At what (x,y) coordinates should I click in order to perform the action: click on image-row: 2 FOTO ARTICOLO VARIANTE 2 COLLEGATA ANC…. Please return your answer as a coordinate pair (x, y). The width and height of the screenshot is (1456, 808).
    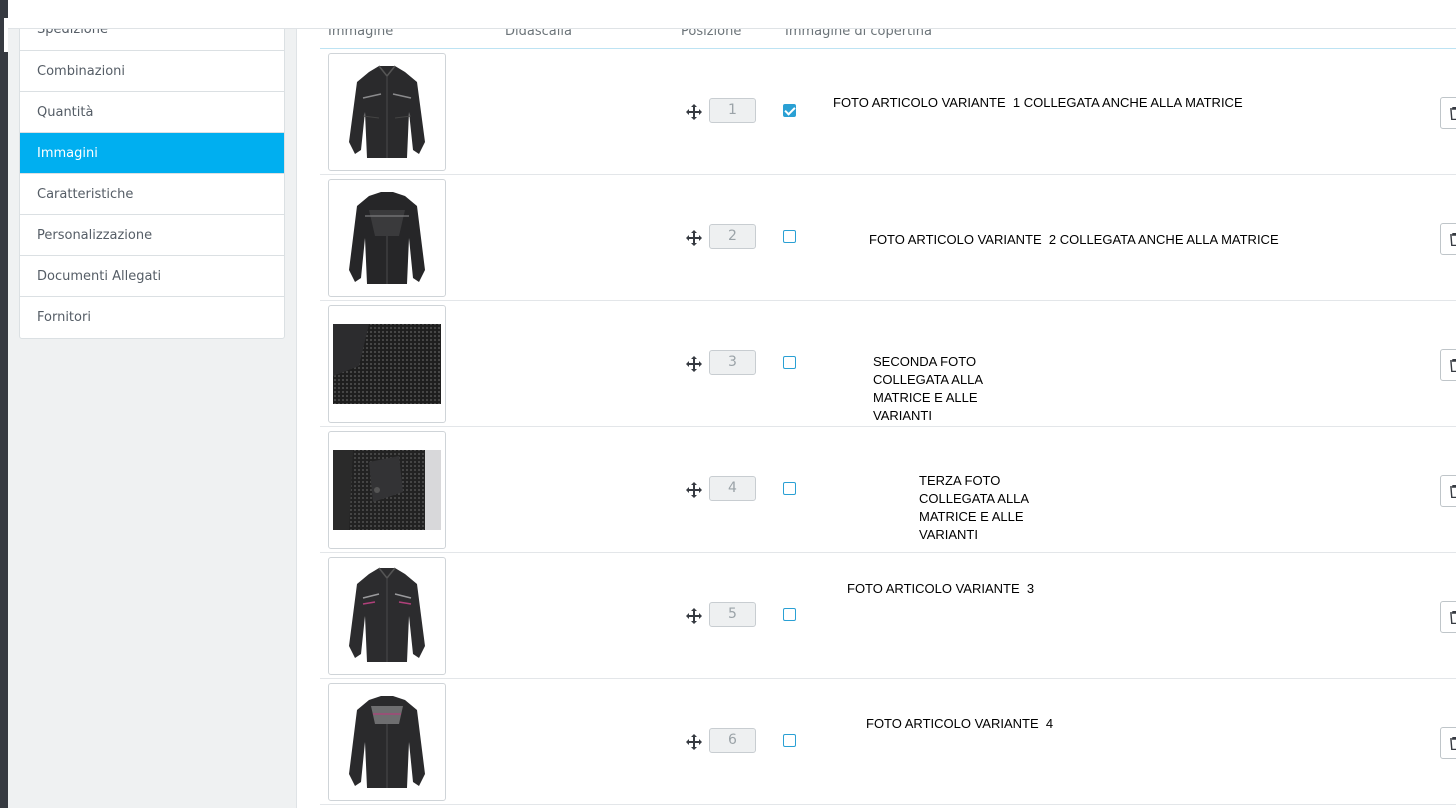
    Looking at the image, I should click on (888, 238).